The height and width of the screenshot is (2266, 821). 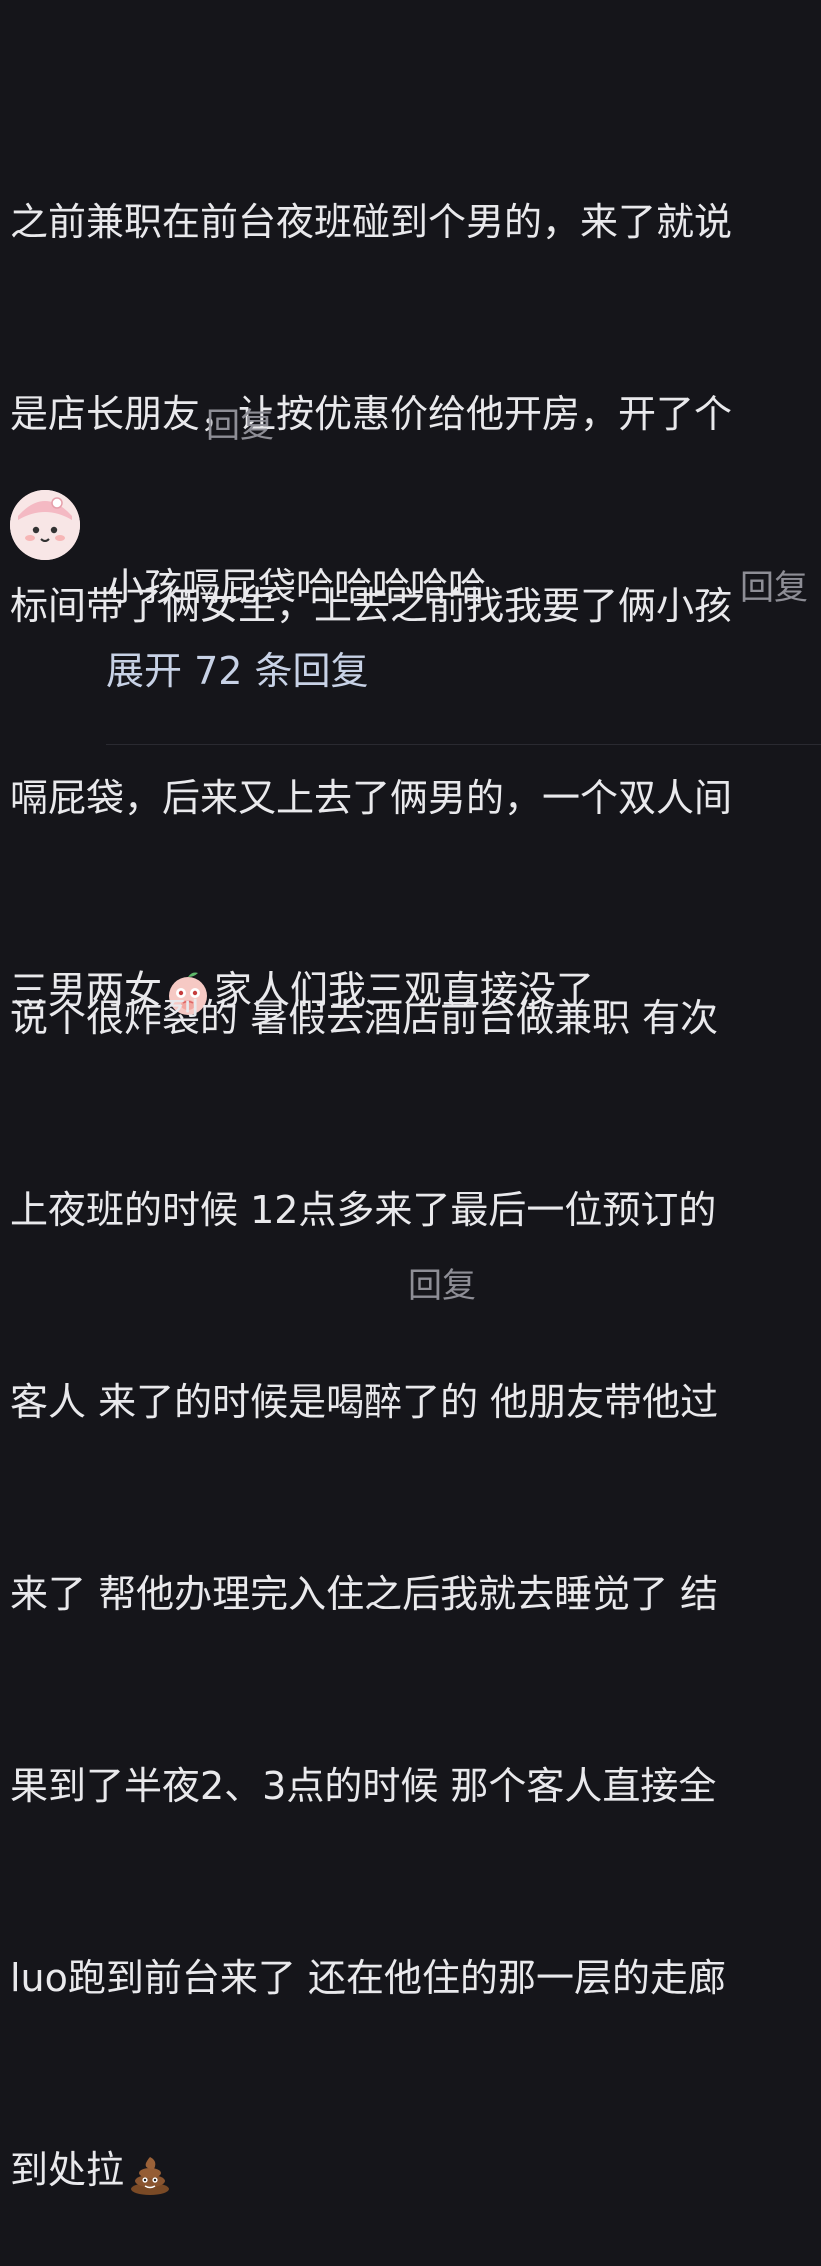 What do you see at coordinates (364, 1594) in the screenshot?
I see `comment-line: 来了 帮他办理完入住之后我就去睡觉了 结` at bounding box center [364, 1594].